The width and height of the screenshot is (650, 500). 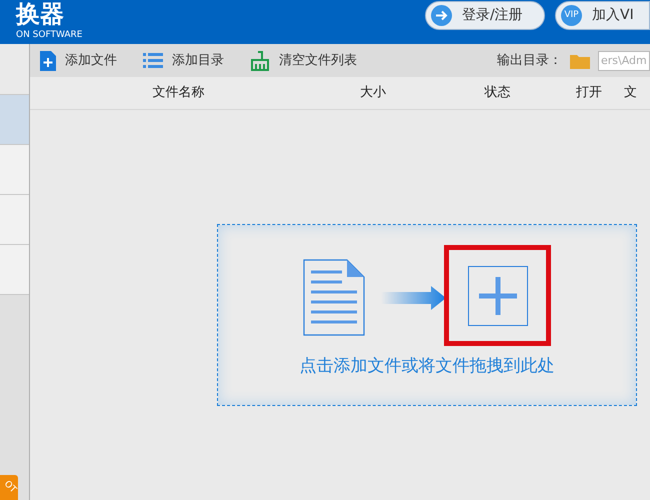 I want to click on vip-icon: VIP, so click(x=571, y=15).